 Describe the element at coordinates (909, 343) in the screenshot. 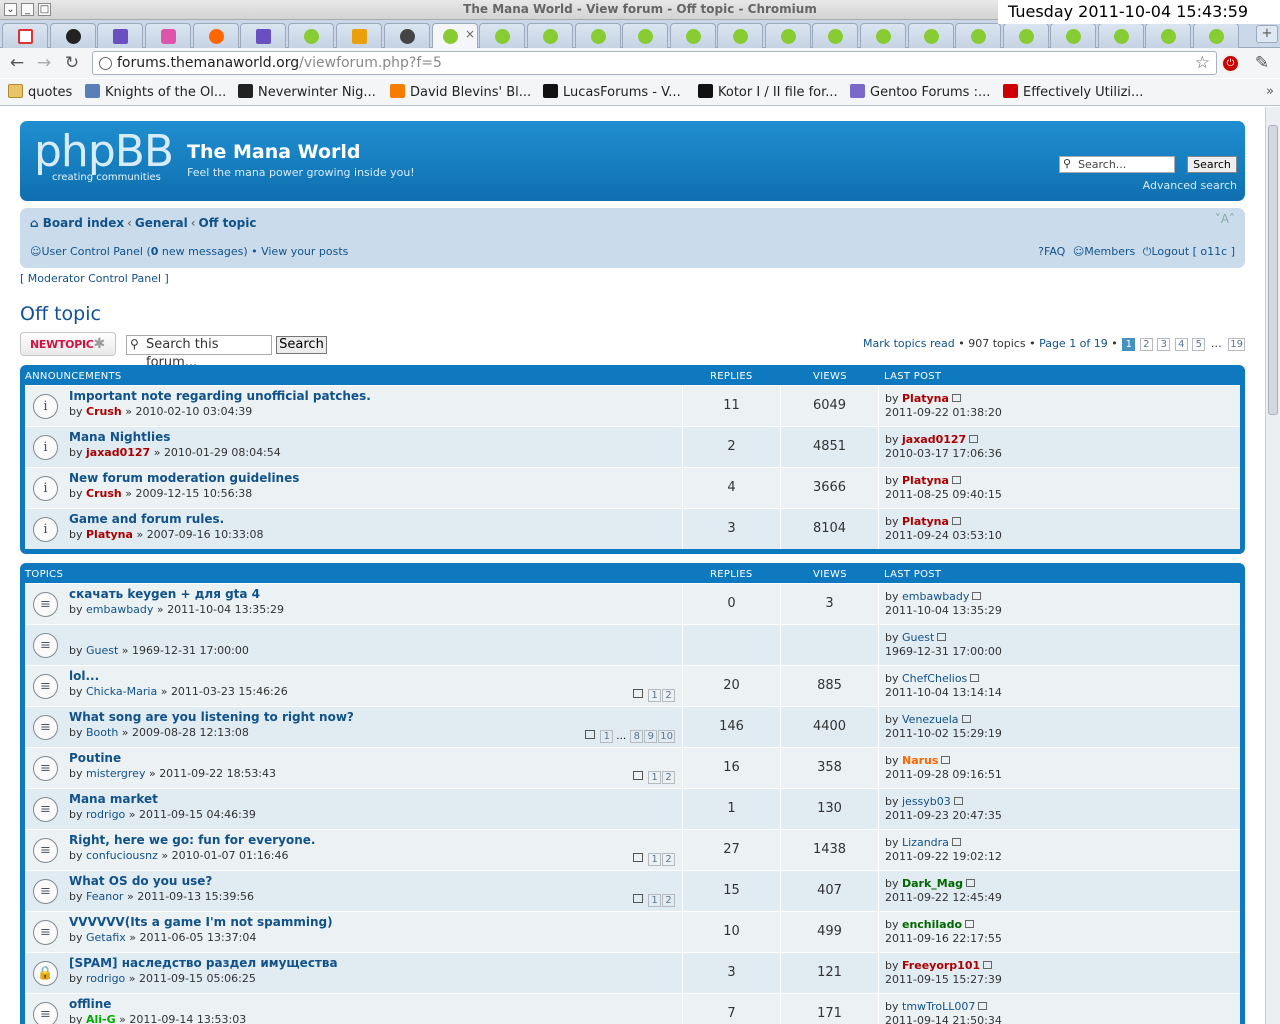

I see `mark-topics-read-link: Mark topics read` at that location.